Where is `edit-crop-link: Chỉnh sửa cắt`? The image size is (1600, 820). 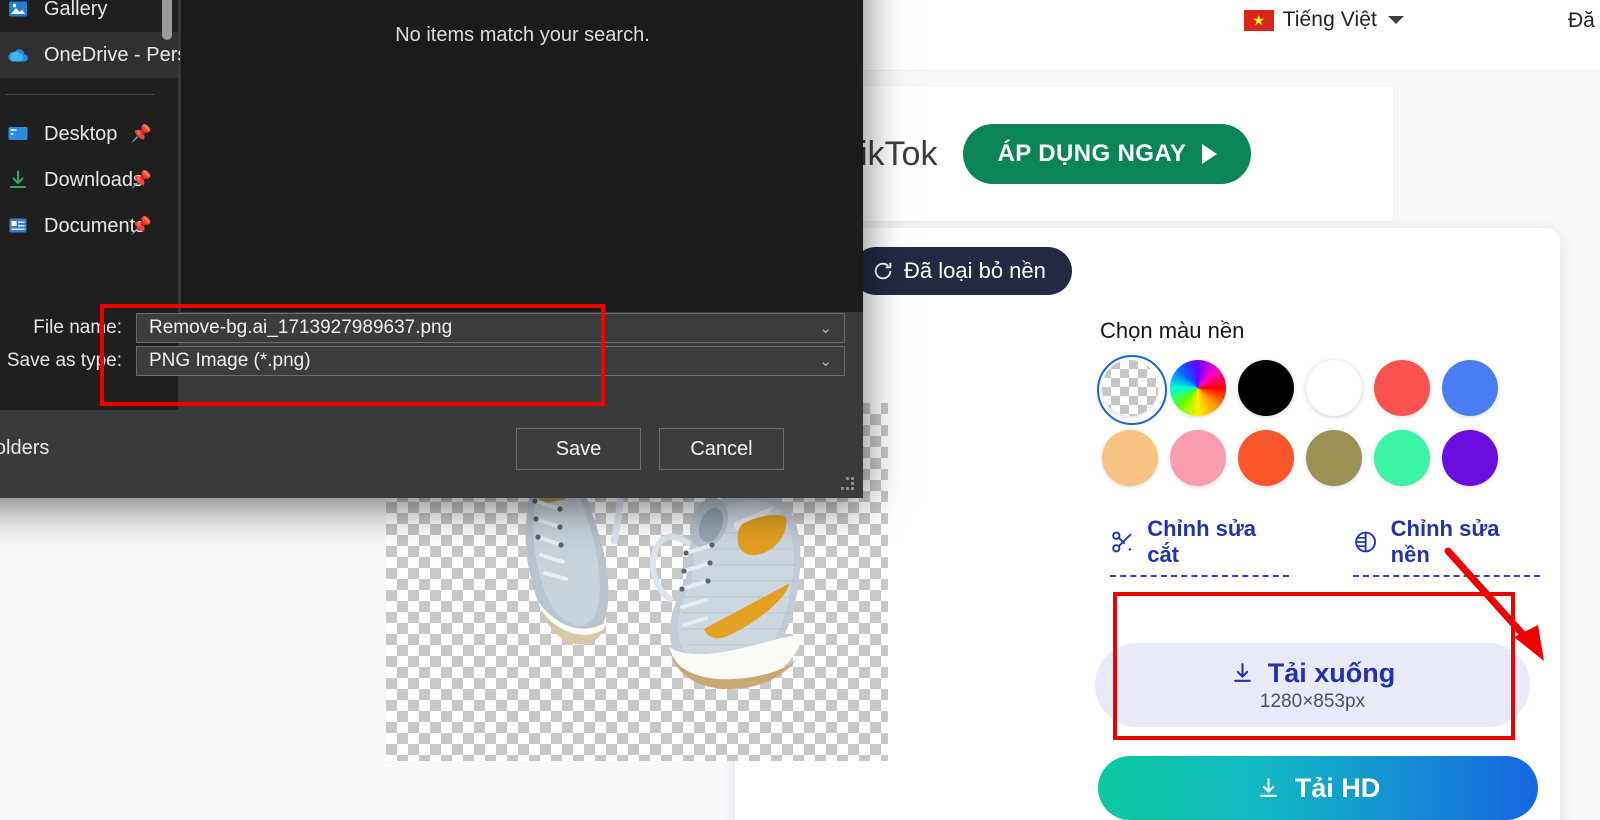 edit-crop-link: Chỉnh sửa cắt is located at coordinates (1200, 546).